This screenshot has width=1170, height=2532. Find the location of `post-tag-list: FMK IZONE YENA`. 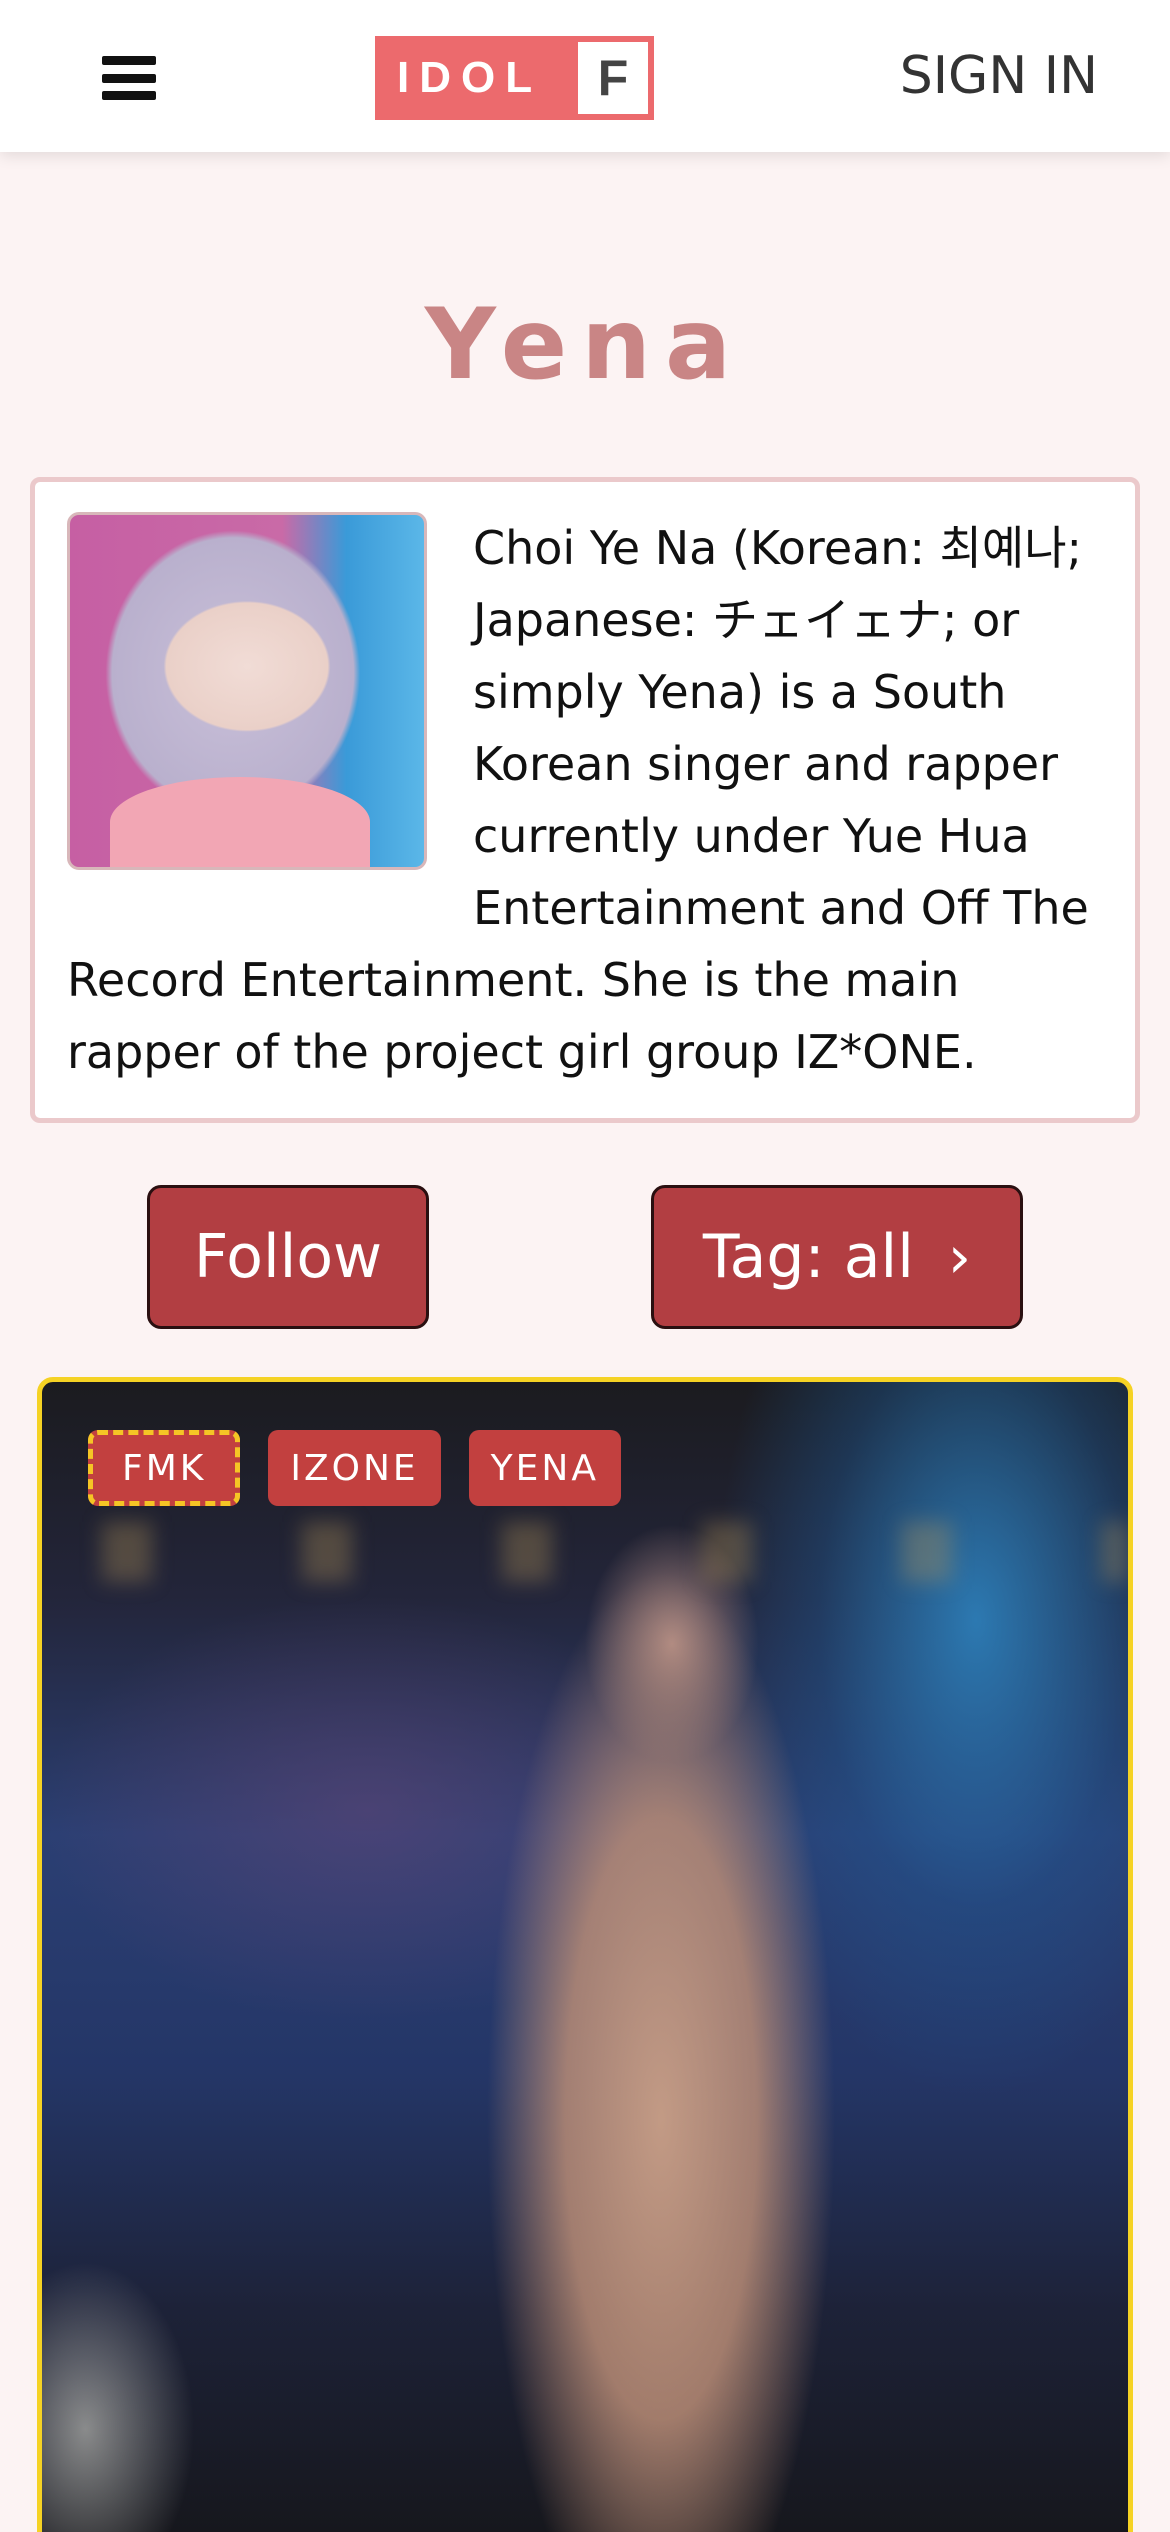

post-tag-list: FMK IZONE YENA is located at coordinates (354, 1468).